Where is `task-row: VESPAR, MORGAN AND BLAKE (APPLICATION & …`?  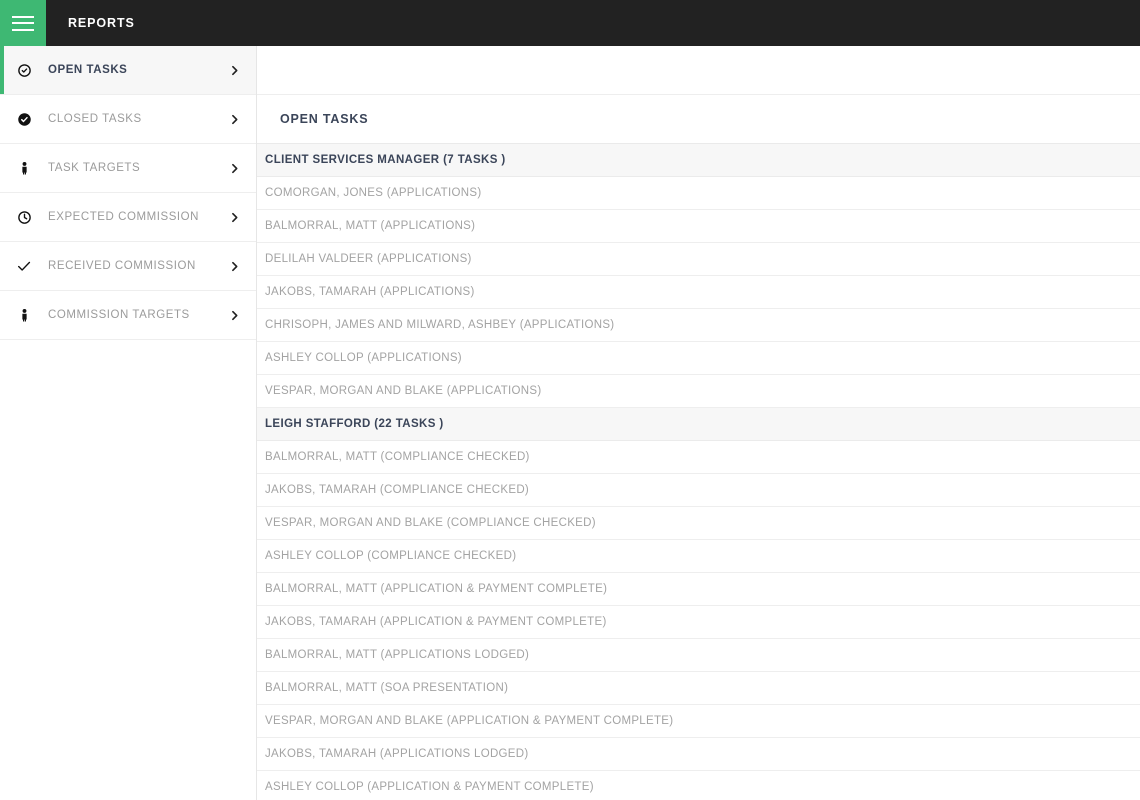
task-row: VESPAR, MORGAN AND BLAKE (APPLICATION & … is located at coordinates (698, 721).